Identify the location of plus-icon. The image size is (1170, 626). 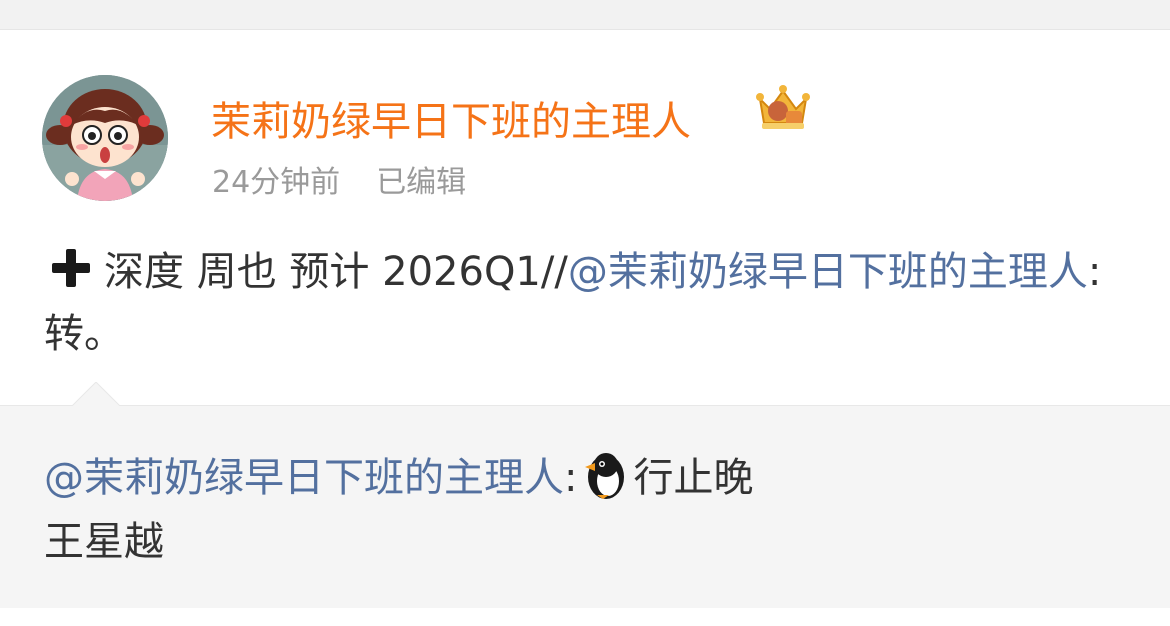
(71, 268).